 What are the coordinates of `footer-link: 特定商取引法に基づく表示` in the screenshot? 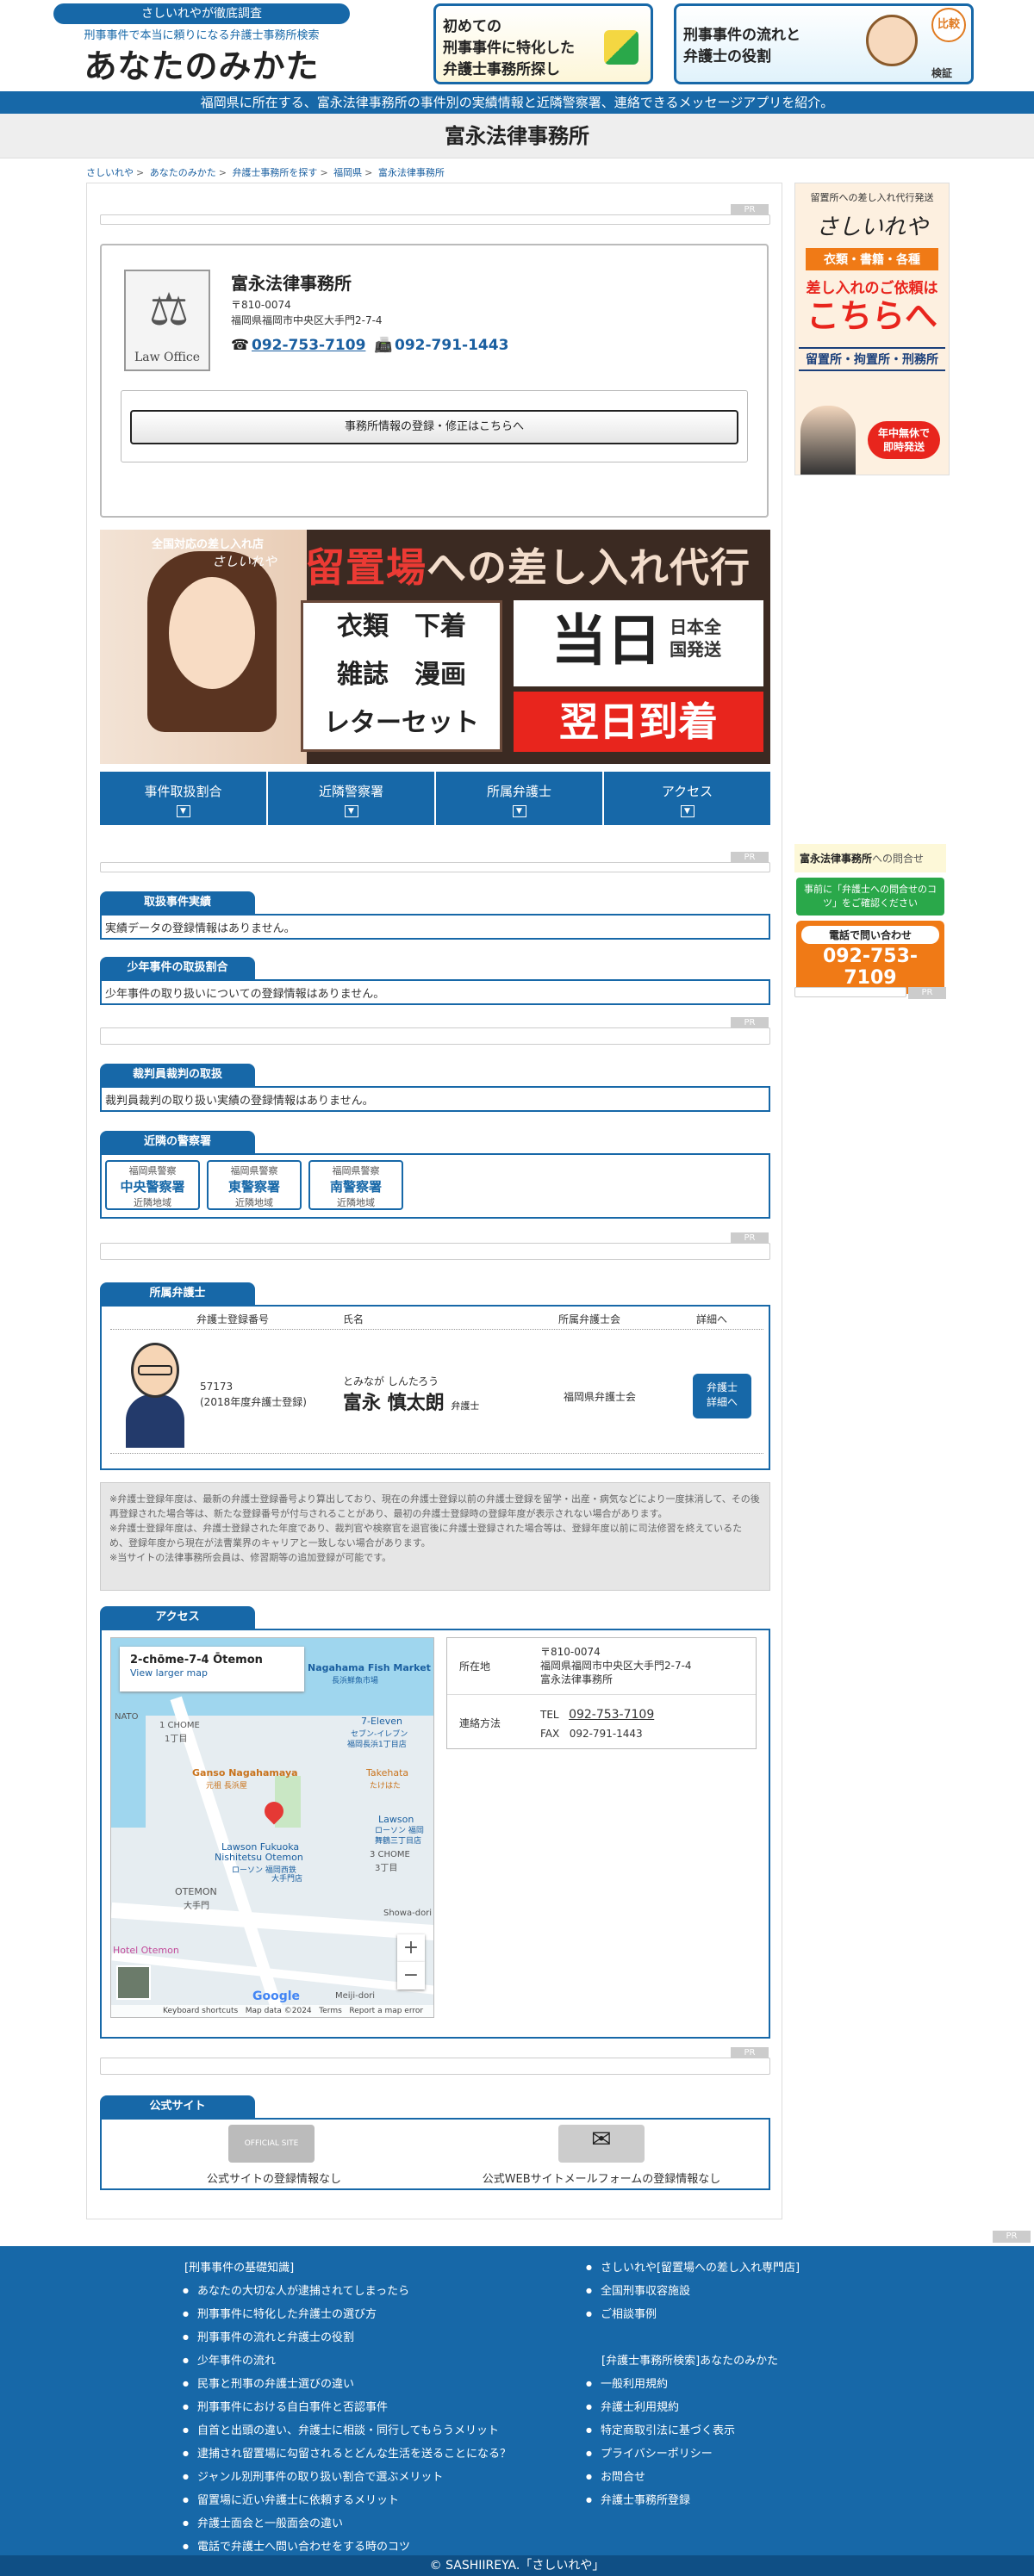 It's located at (693, 2431).